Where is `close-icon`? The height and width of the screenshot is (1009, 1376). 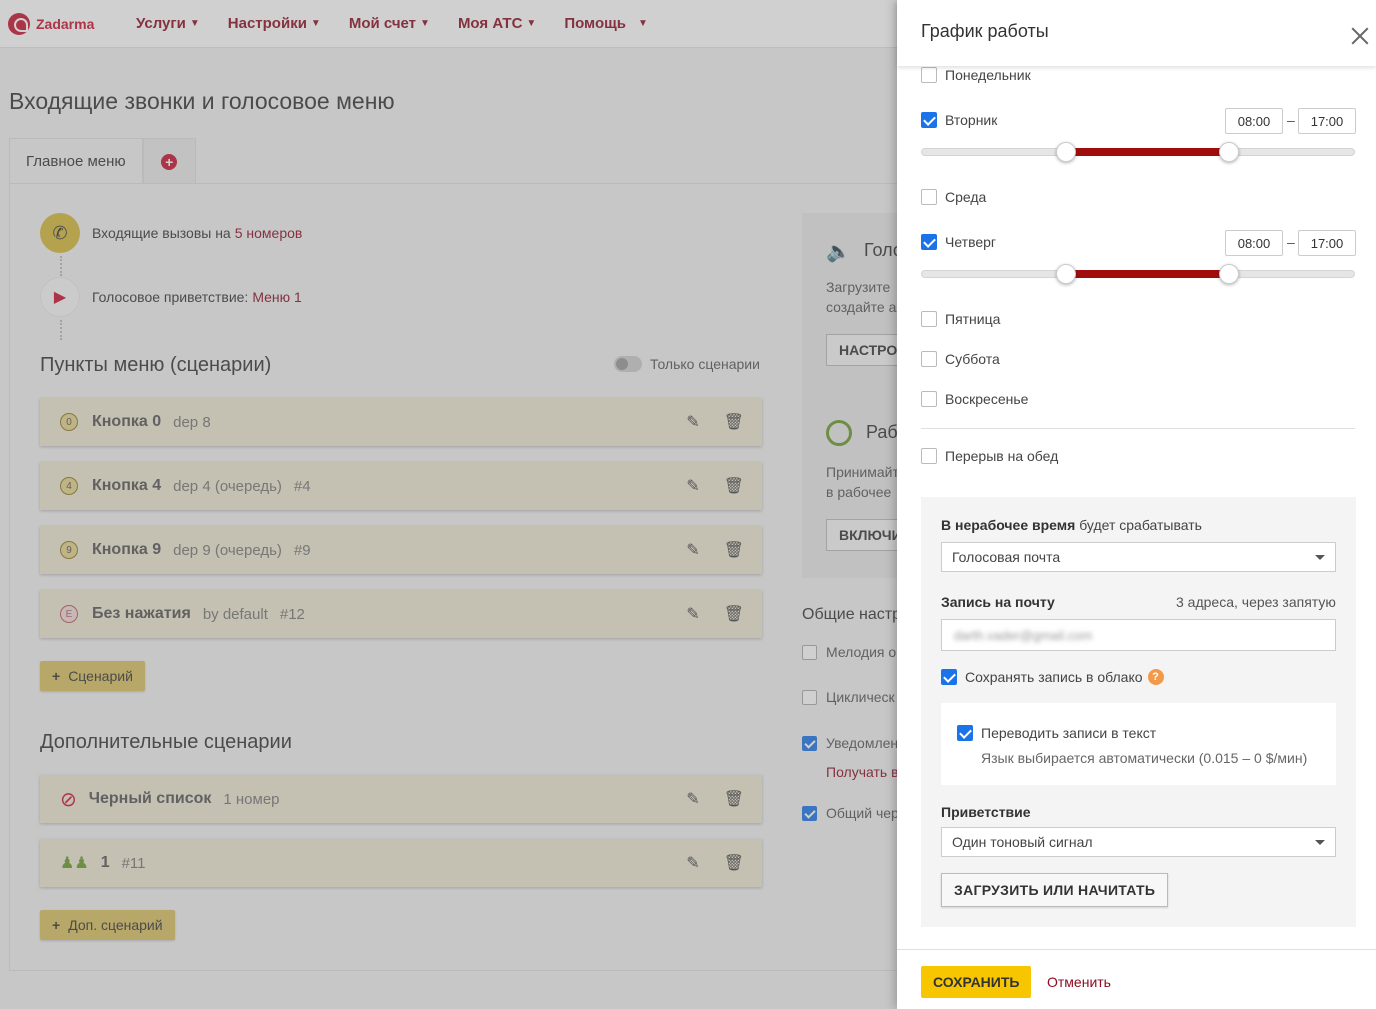 close-icon is located at coordinates (1360, 36).